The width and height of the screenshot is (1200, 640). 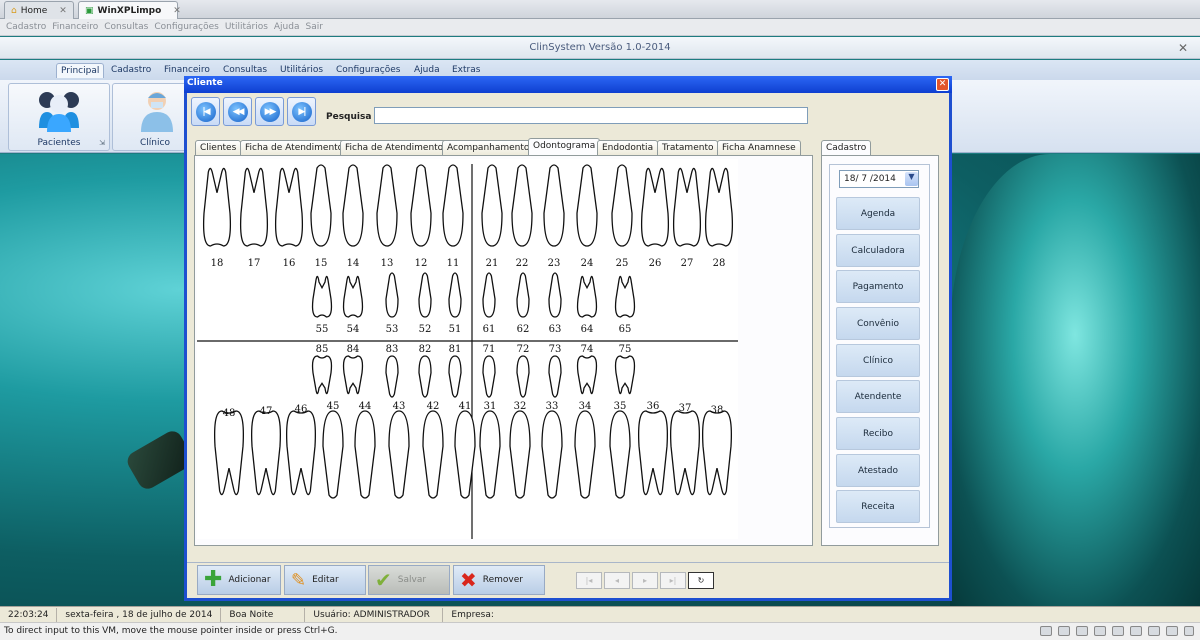 What do you see at coordinates (269, 111) in the screenshot?
I see `next-record-button: ▶▶` at bounding box center [269, 111].